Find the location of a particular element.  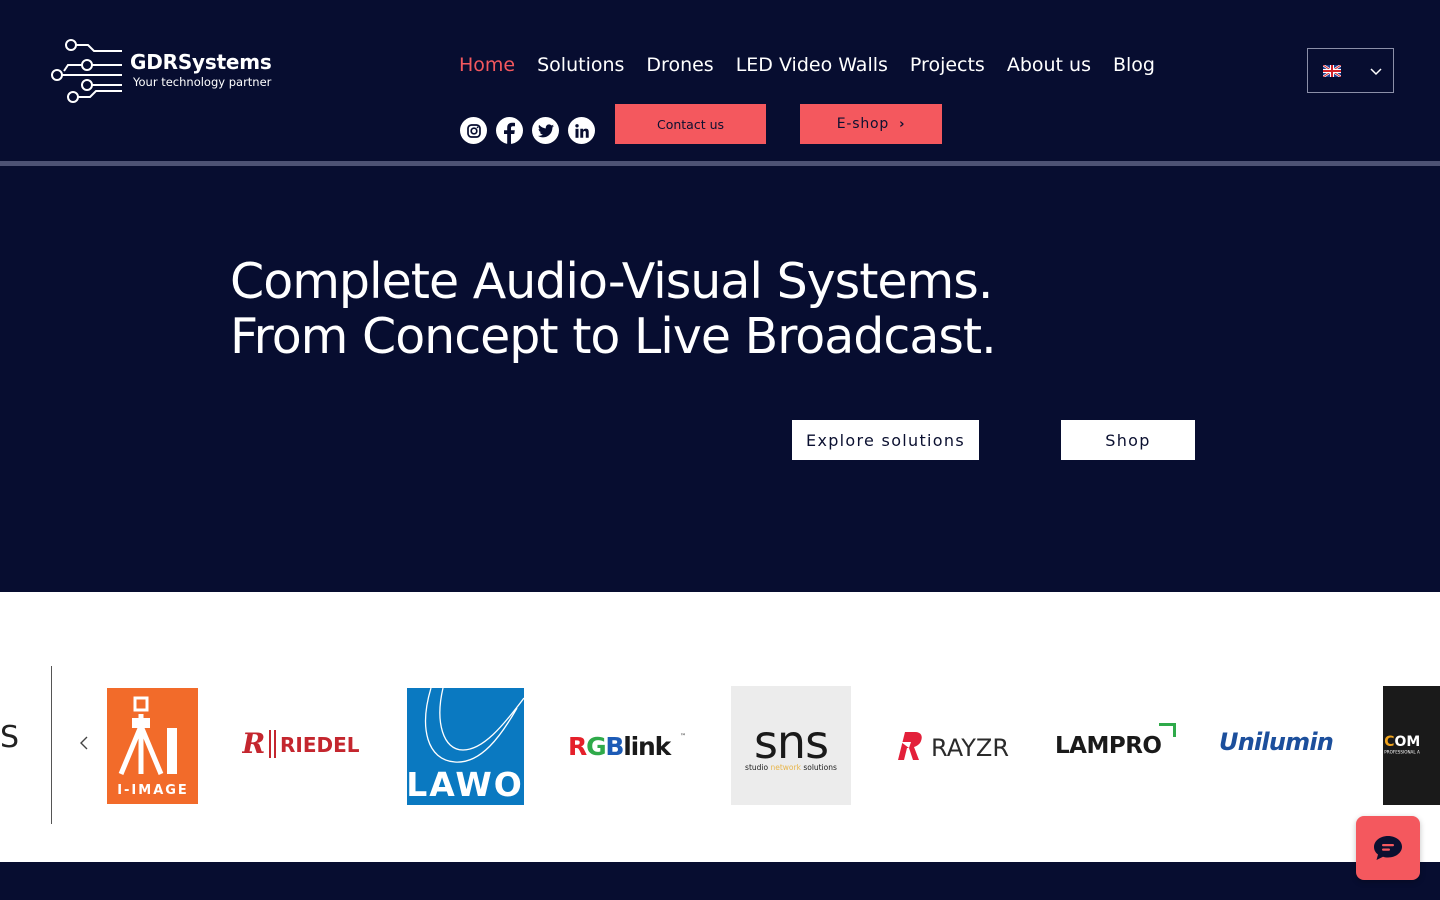

partner-lawo-text: LAWO is located at coordinates (465, 784).